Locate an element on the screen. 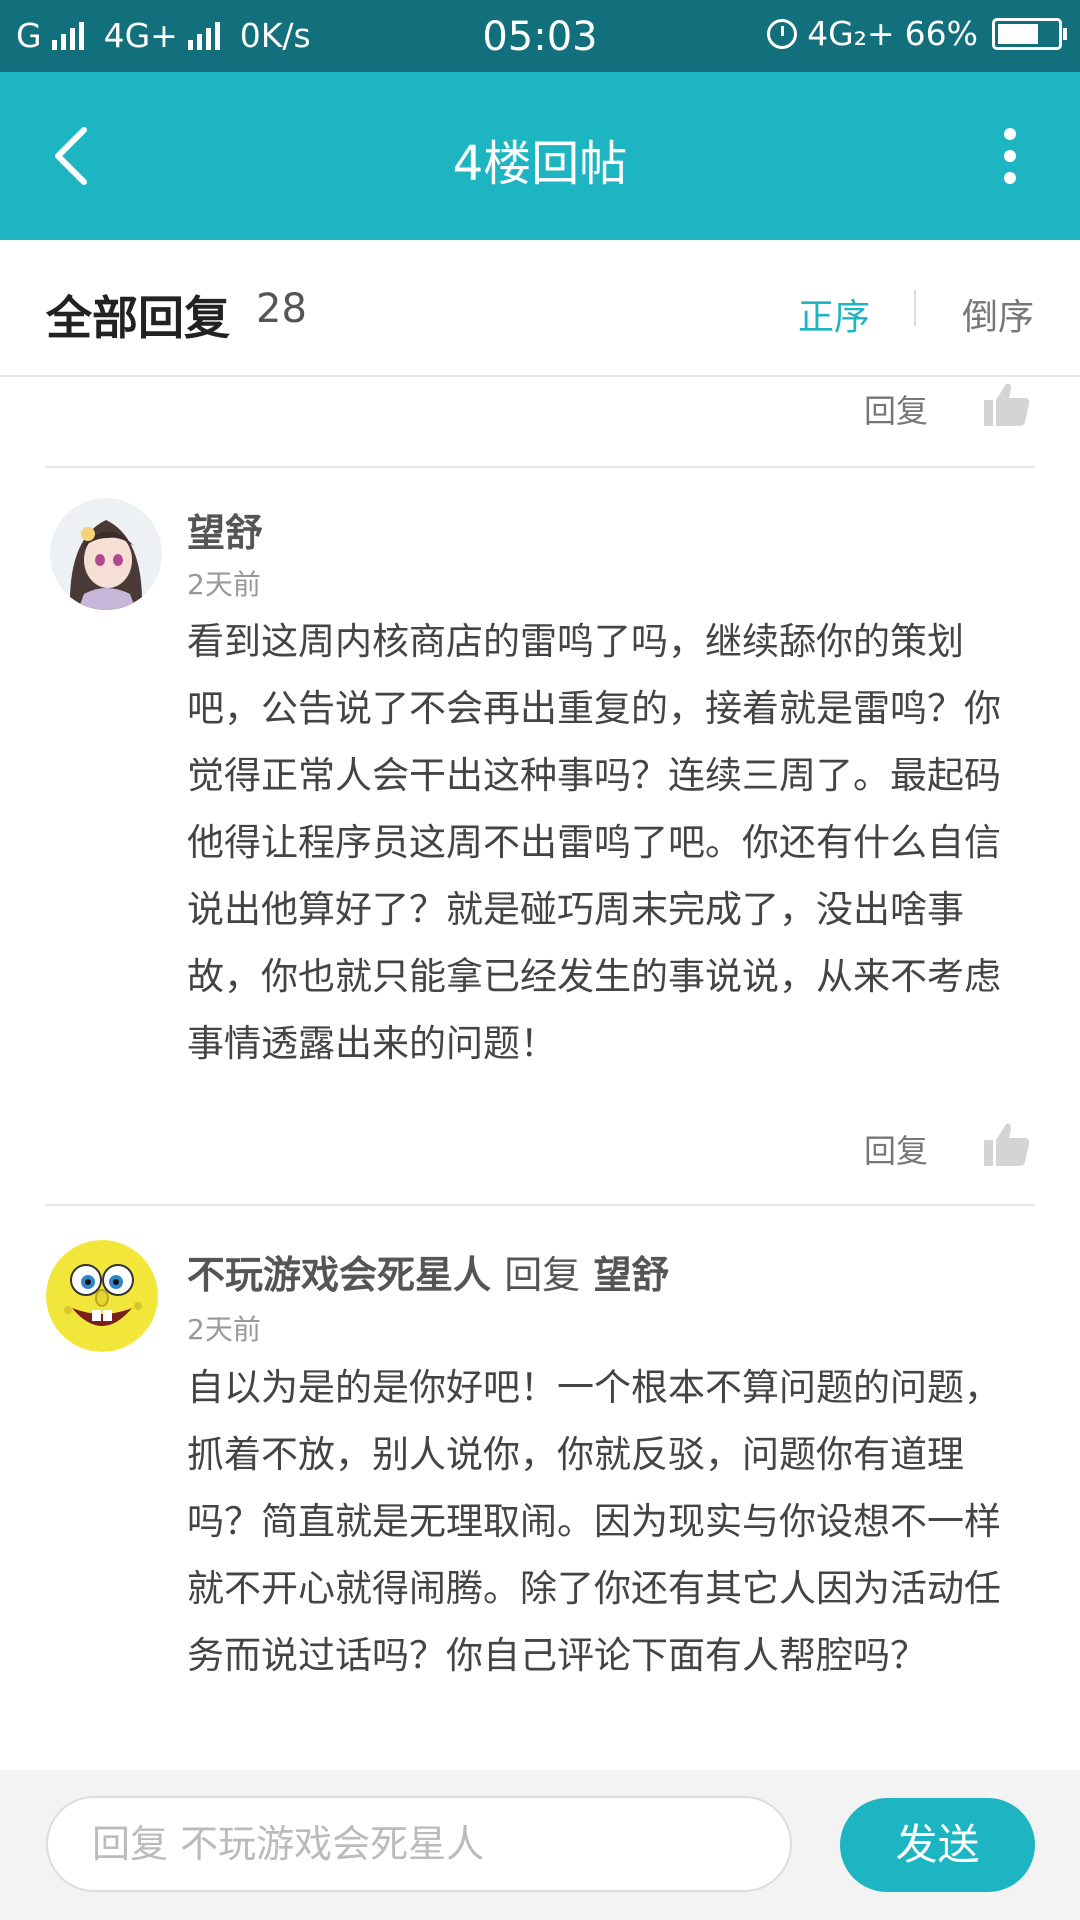  sort-ascending-tab: 正序 is located at coordinates (834, 314).